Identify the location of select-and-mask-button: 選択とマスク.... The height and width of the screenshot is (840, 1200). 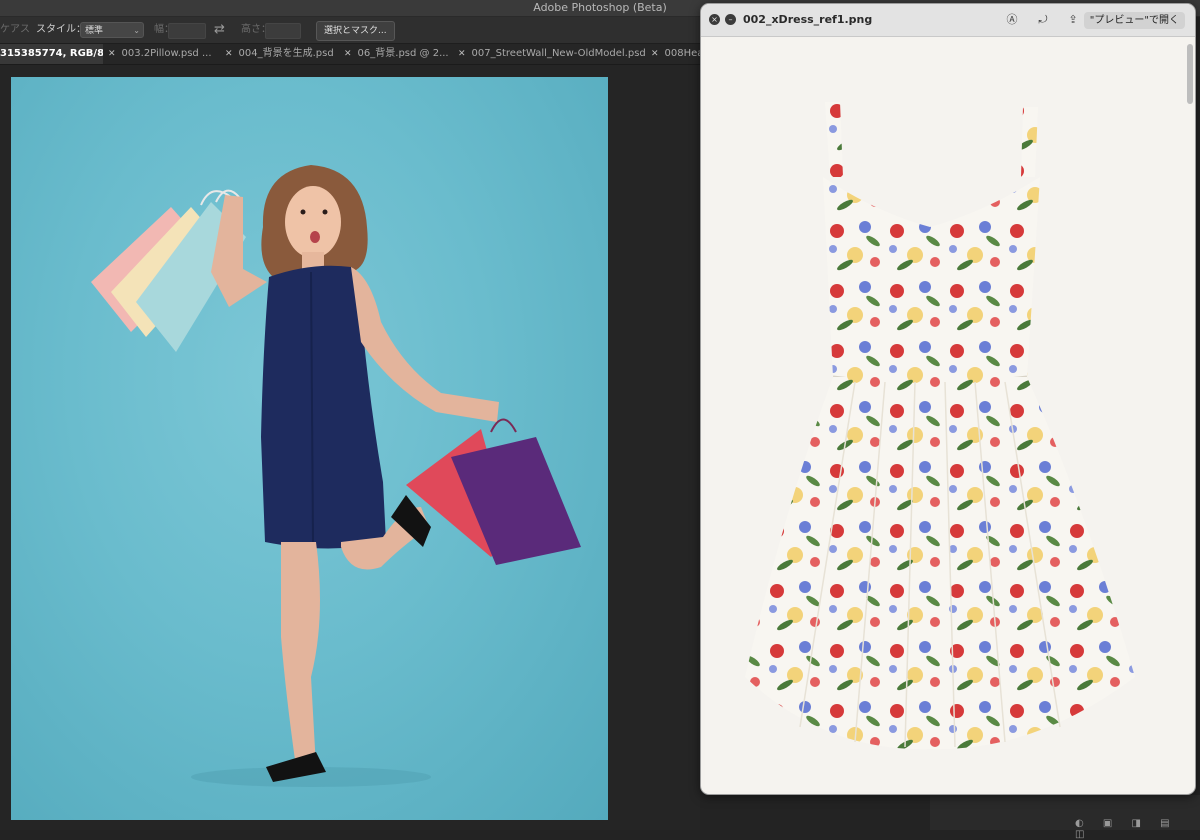
(355, 31).